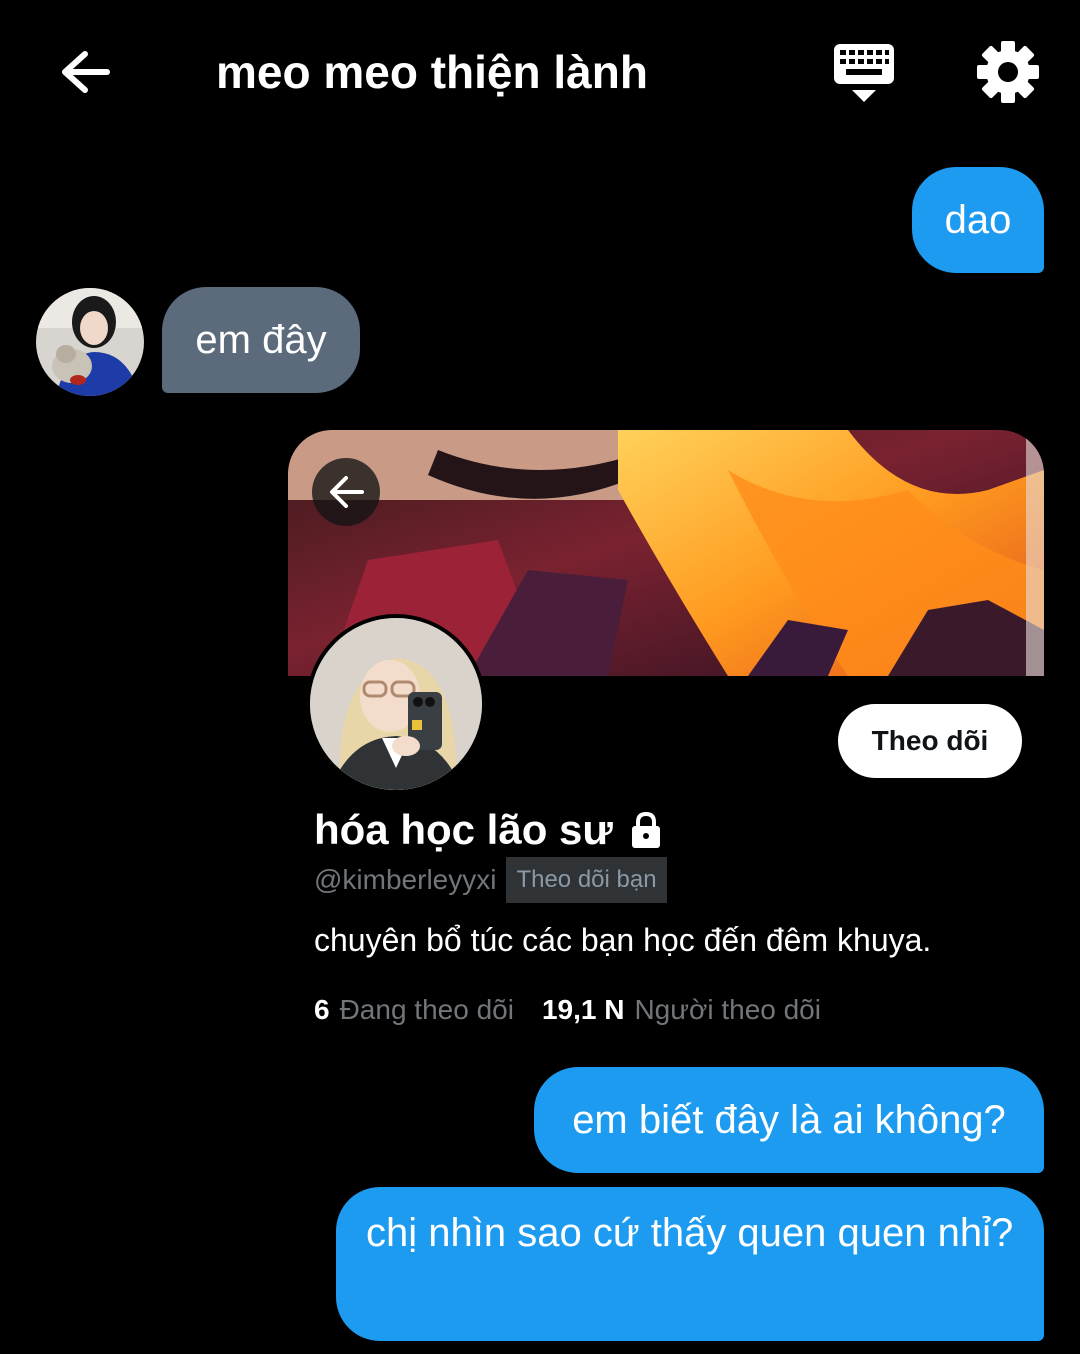 The width and height of the screenshot is (1080, 1354). I want to click on keyboard-icon, so click(864, 73).